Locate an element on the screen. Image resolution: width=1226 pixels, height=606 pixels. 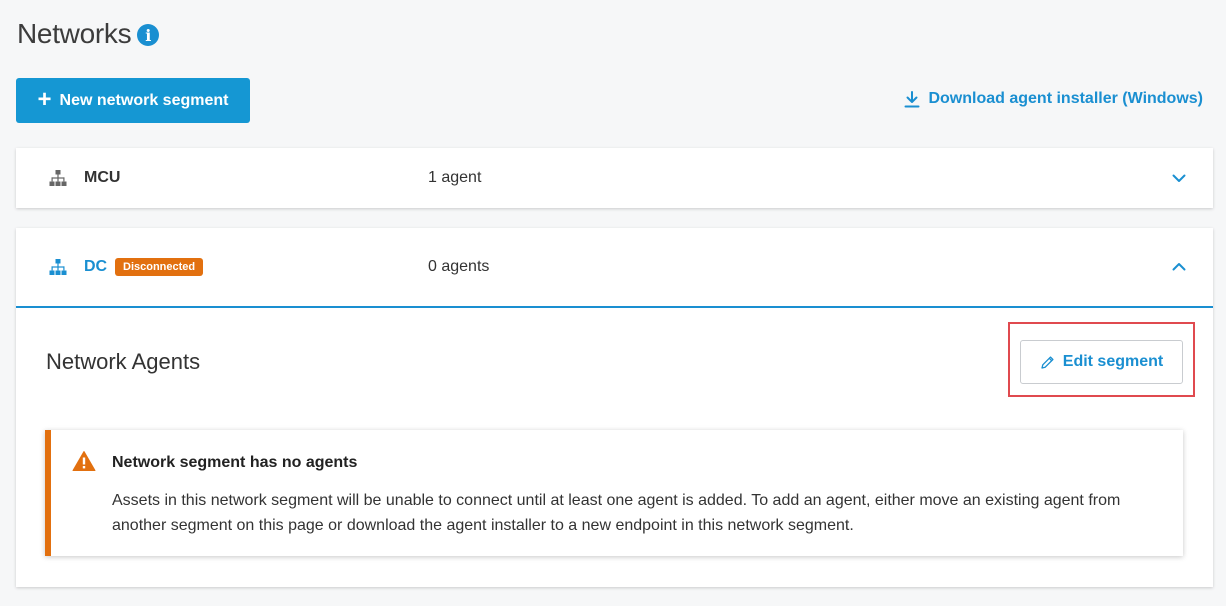
segment-card-mcu: MCU 1 agent is located at coordinates (614, 178).